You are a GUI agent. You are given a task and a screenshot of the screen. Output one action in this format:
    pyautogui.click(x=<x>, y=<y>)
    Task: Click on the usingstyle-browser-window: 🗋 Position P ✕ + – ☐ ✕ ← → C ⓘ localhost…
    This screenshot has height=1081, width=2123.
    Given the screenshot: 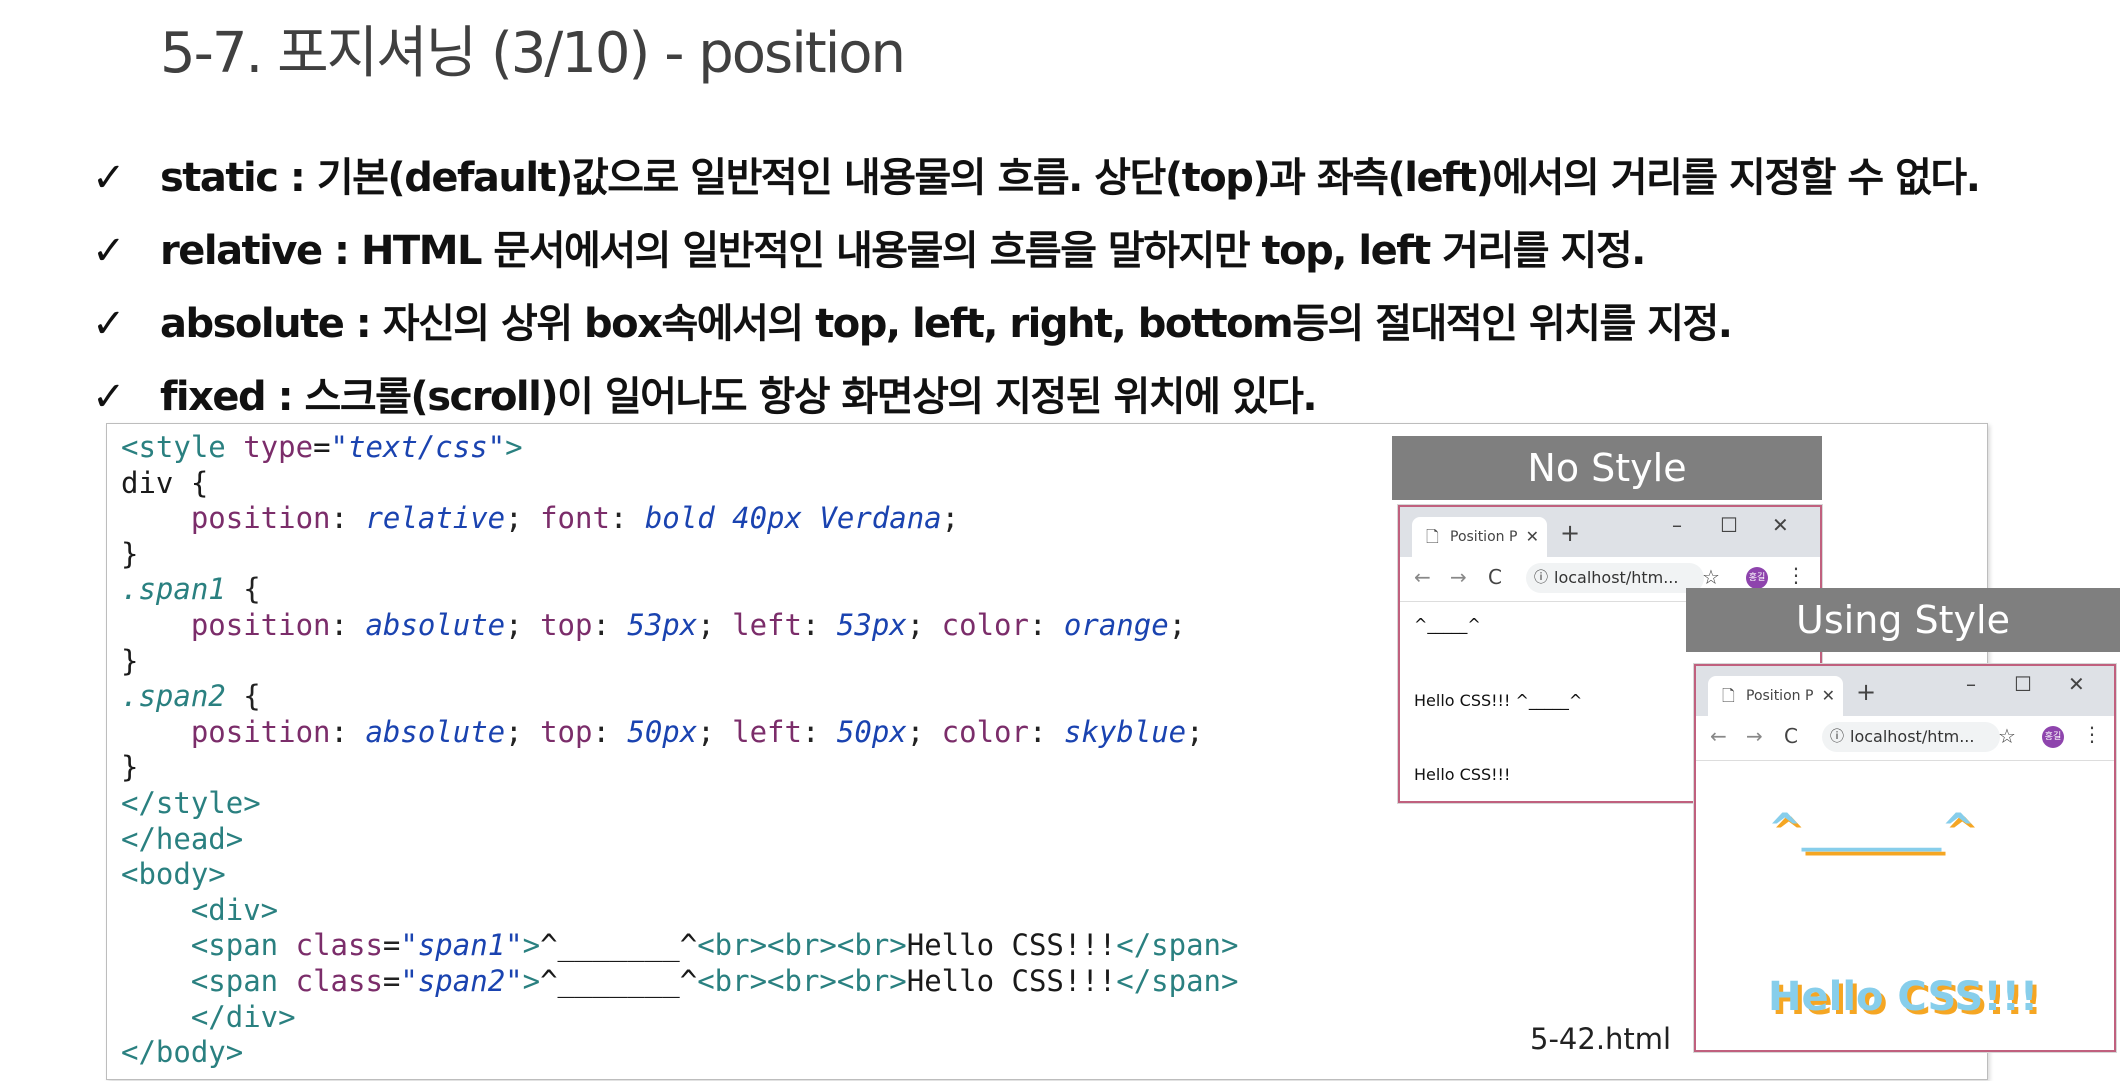 What is the action you would take?
    pyautogui.click(x=1905, y=858)
    